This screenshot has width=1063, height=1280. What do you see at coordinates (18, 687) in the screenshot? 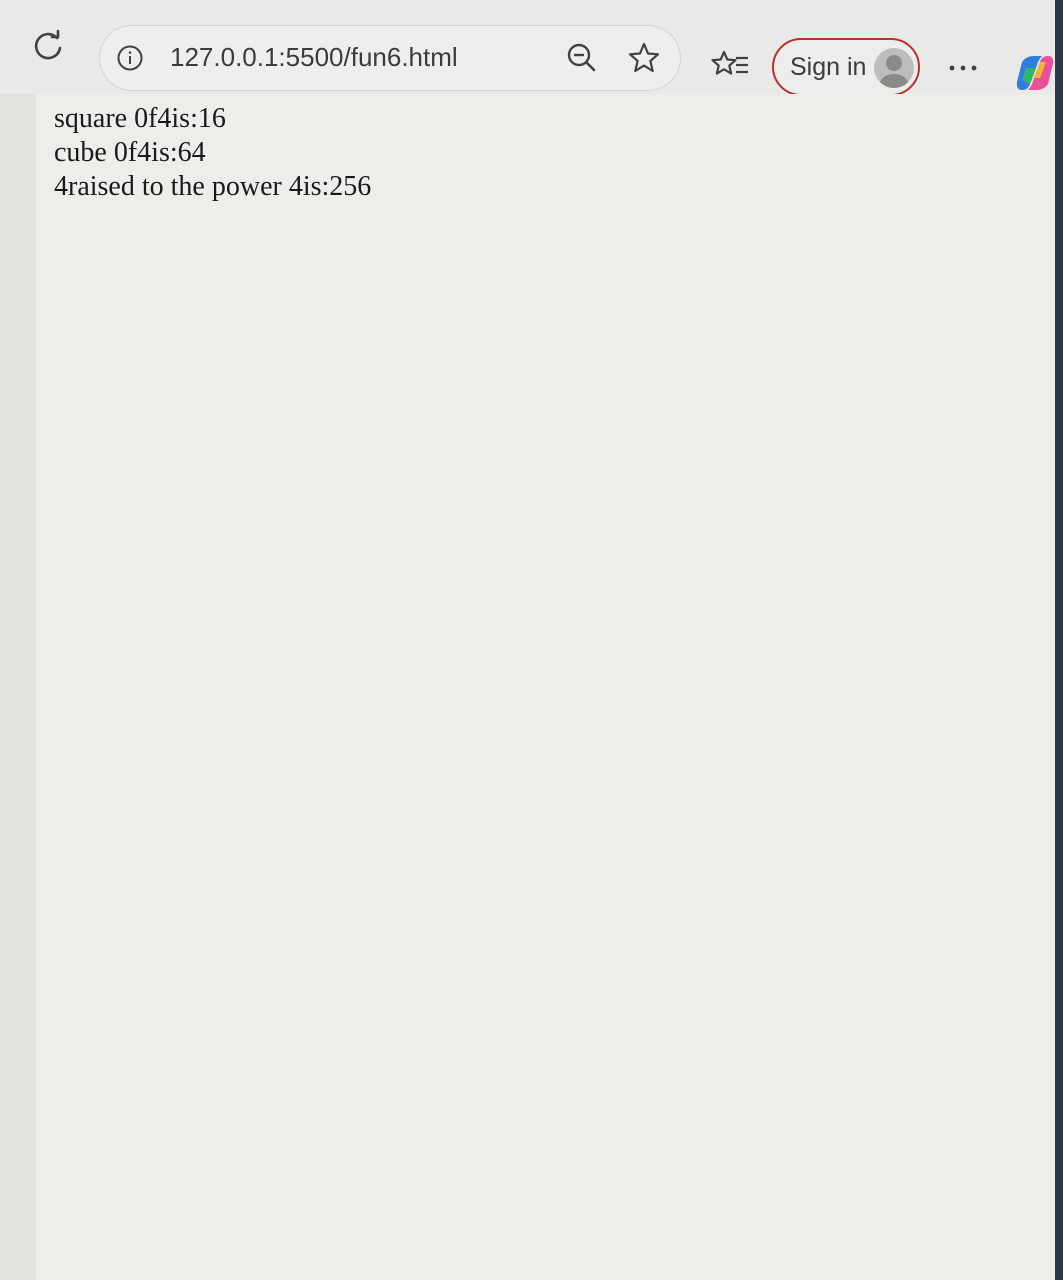
I see `left-window-edge` at bounding box center [18, 687].